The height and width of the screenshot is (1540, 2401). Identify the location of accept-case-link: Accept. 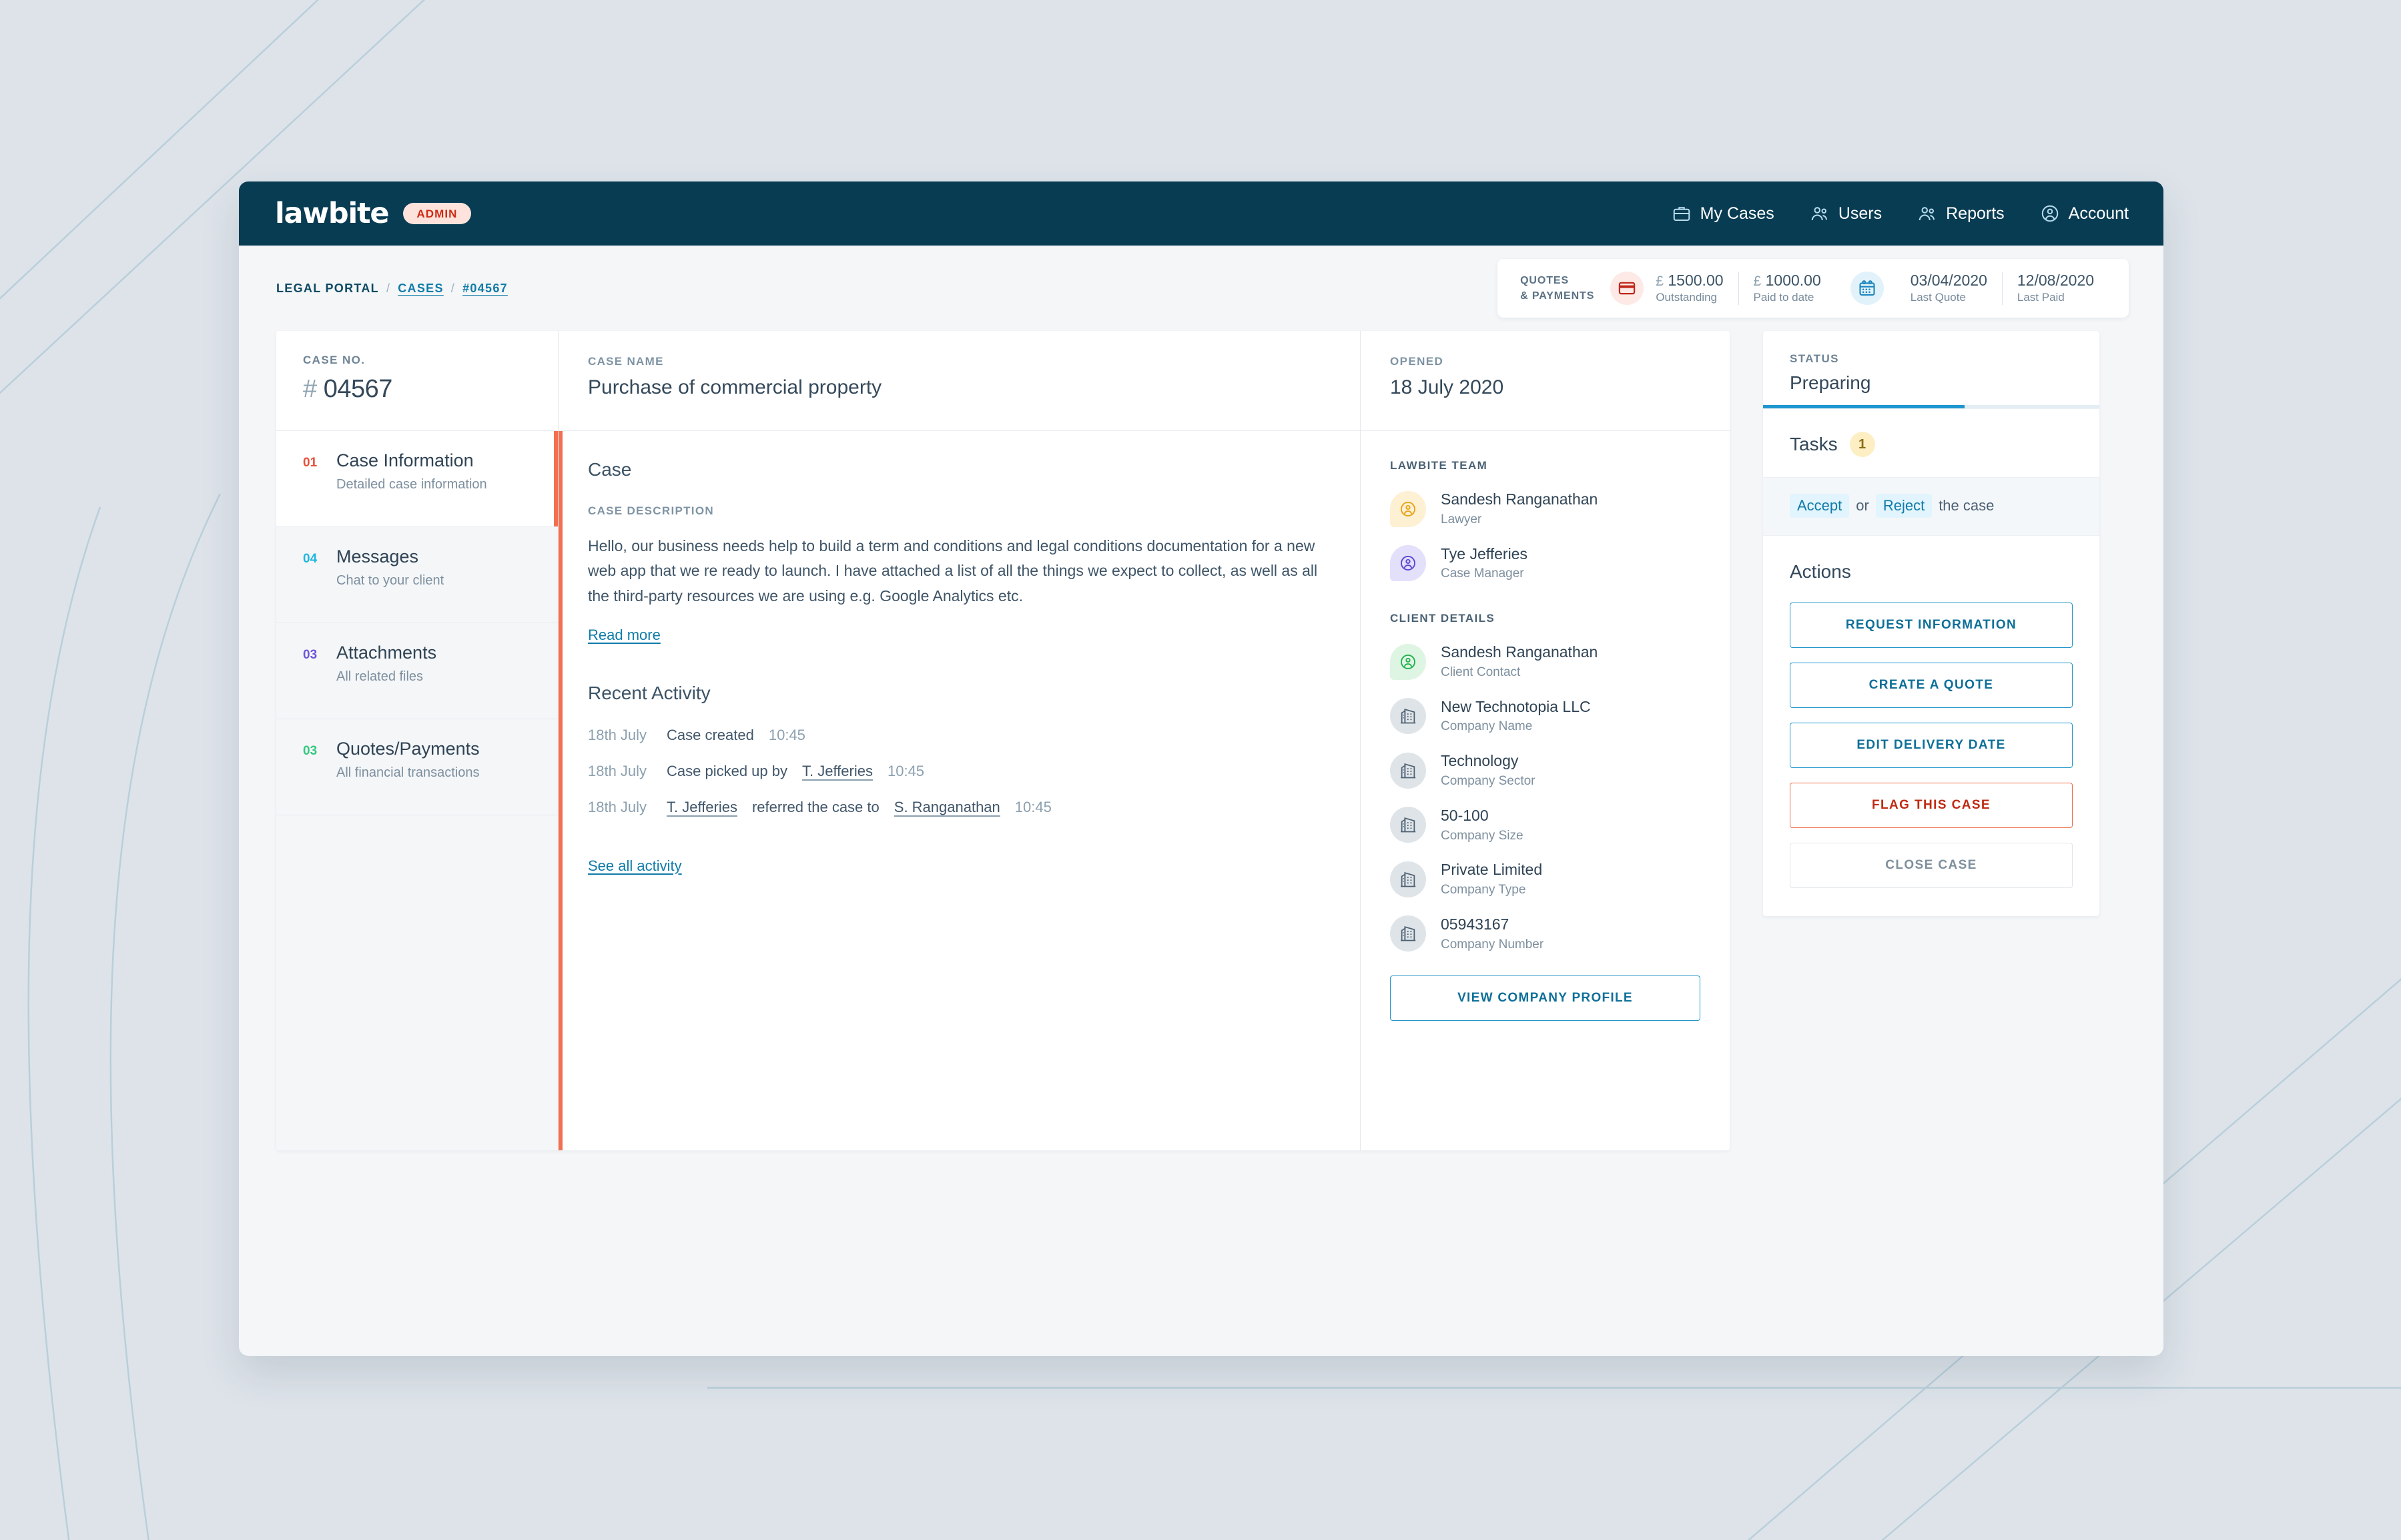
(1820, 506).